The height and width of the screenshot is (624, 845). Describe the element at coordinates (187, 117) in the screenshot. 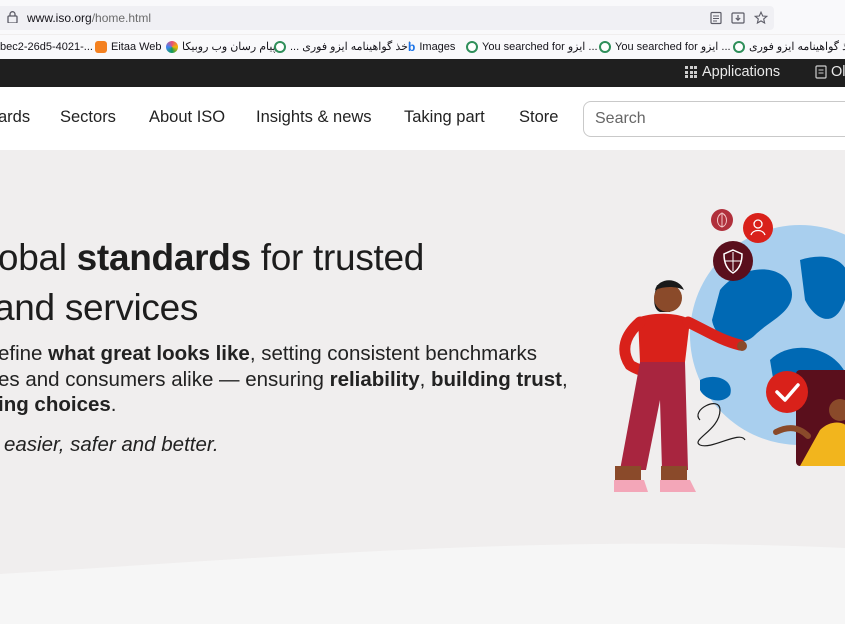

I see `nav-item-about-iso: About ISO` at that location.